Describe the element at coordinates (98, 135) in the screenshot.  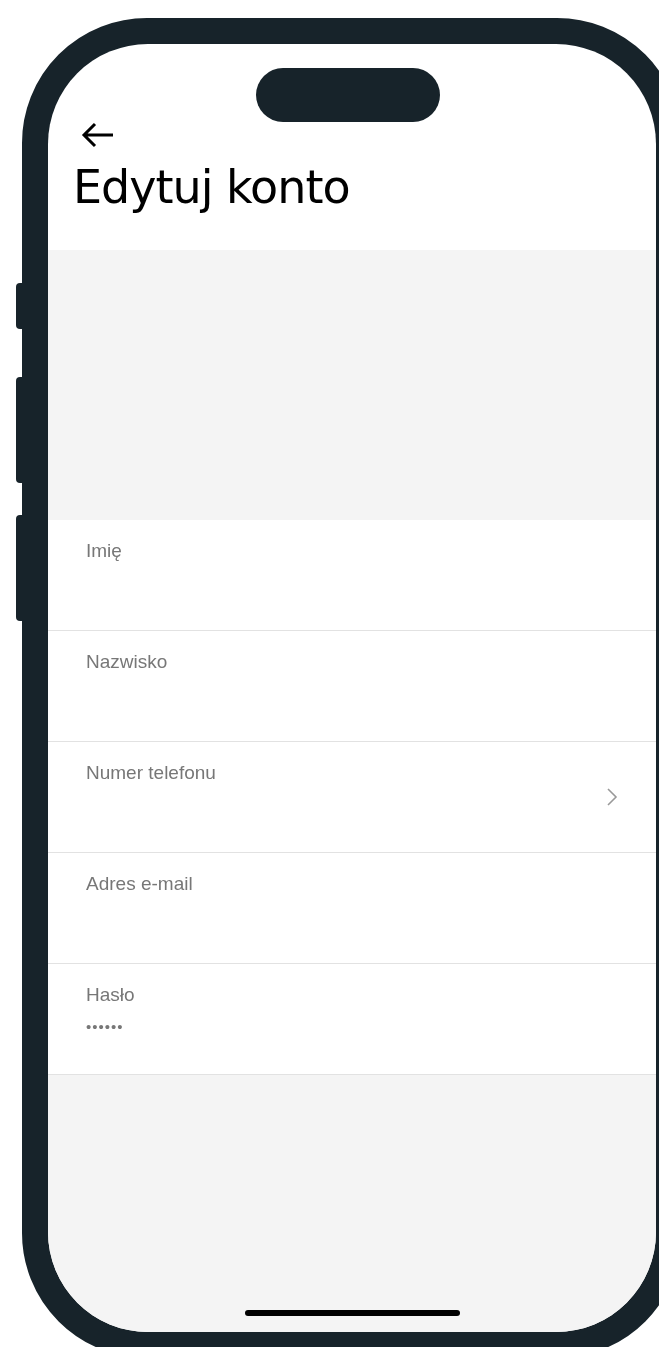
I see `back-arrow-icon` at that location.